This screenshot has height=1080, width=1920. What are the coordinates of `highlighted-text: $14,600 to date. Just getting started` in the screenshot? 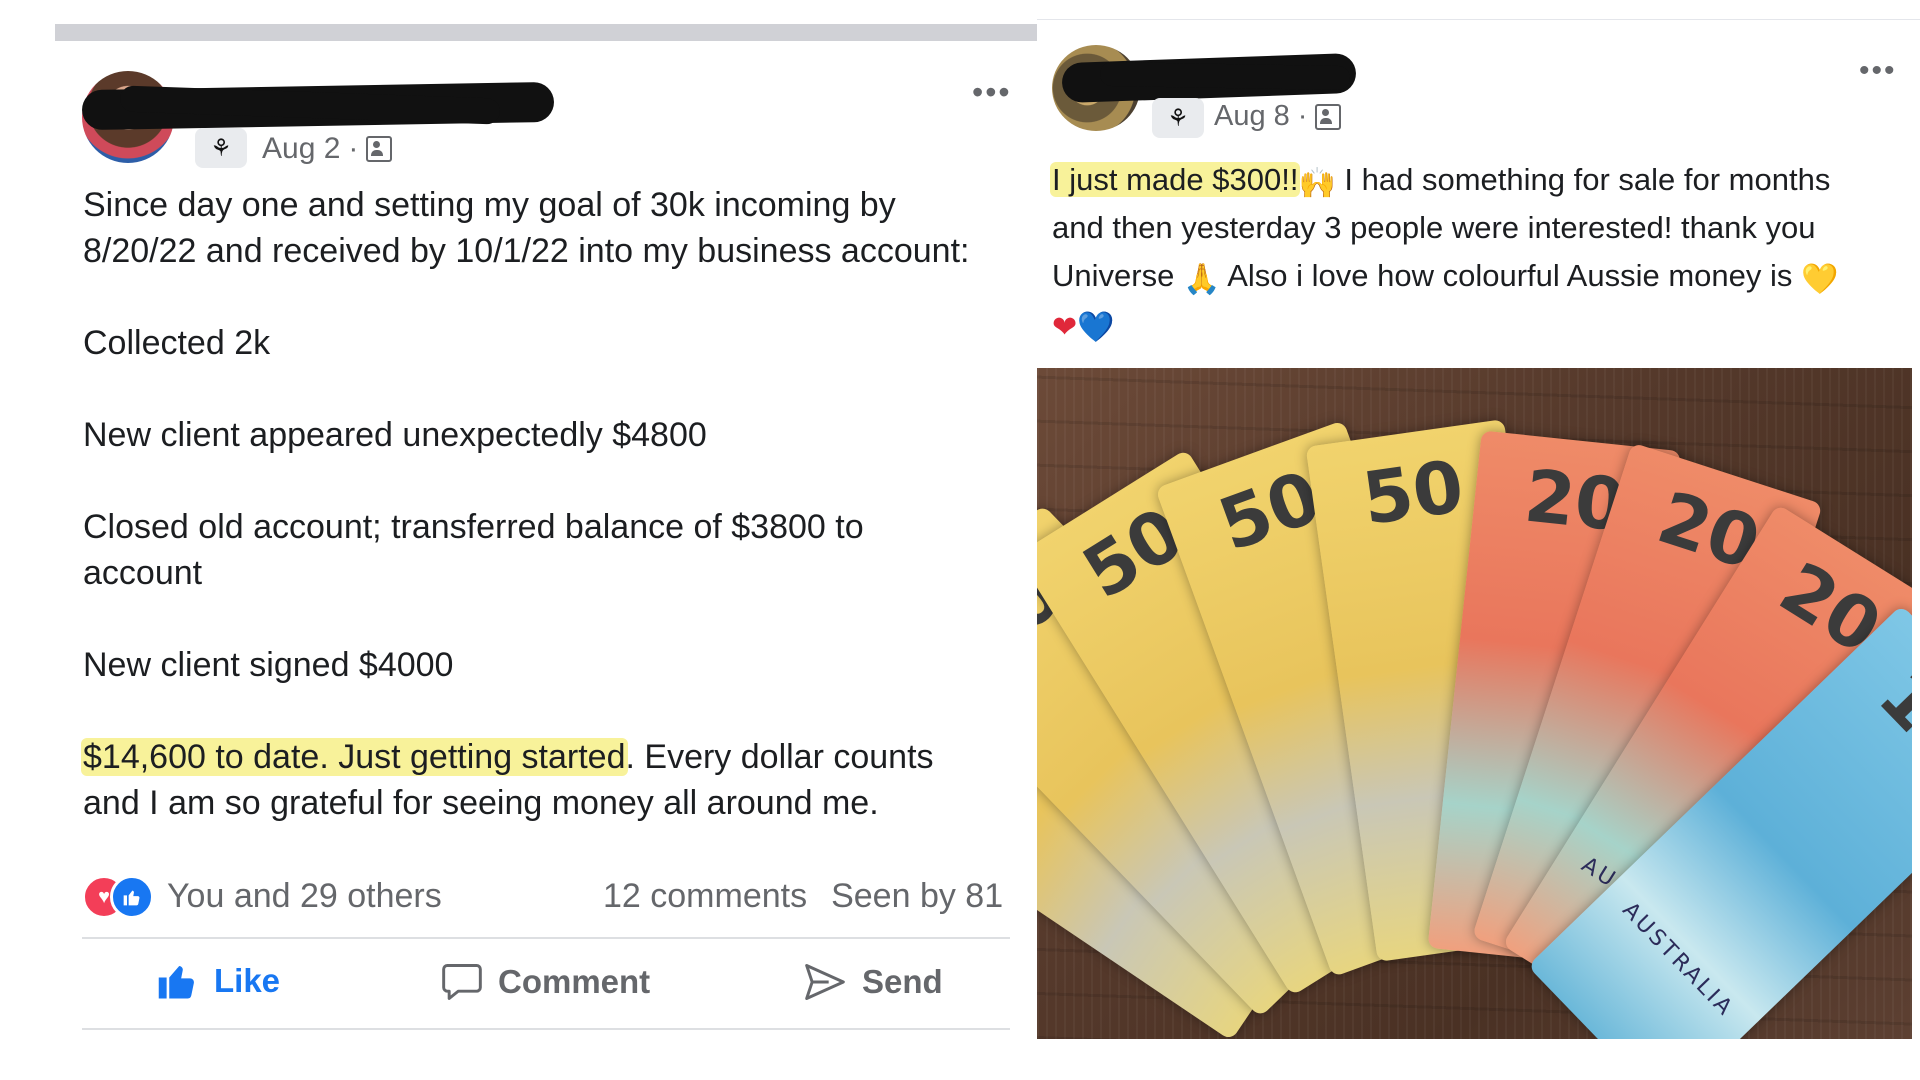 It's located at (354, 757).